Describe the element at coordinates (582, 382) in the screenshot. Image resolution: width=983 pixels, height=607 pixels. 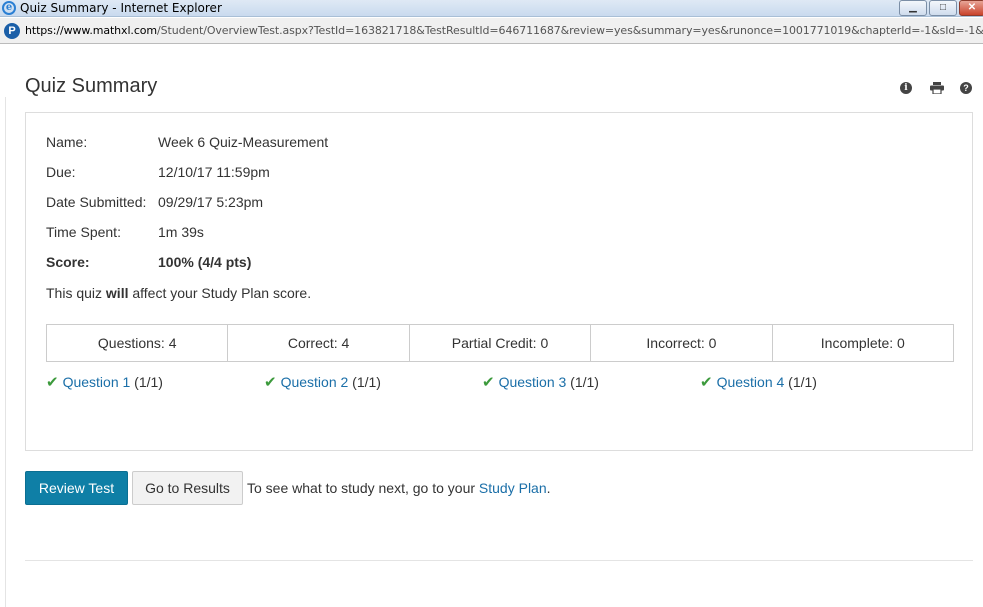
I see `question-3-score: (1/1)` at that location.